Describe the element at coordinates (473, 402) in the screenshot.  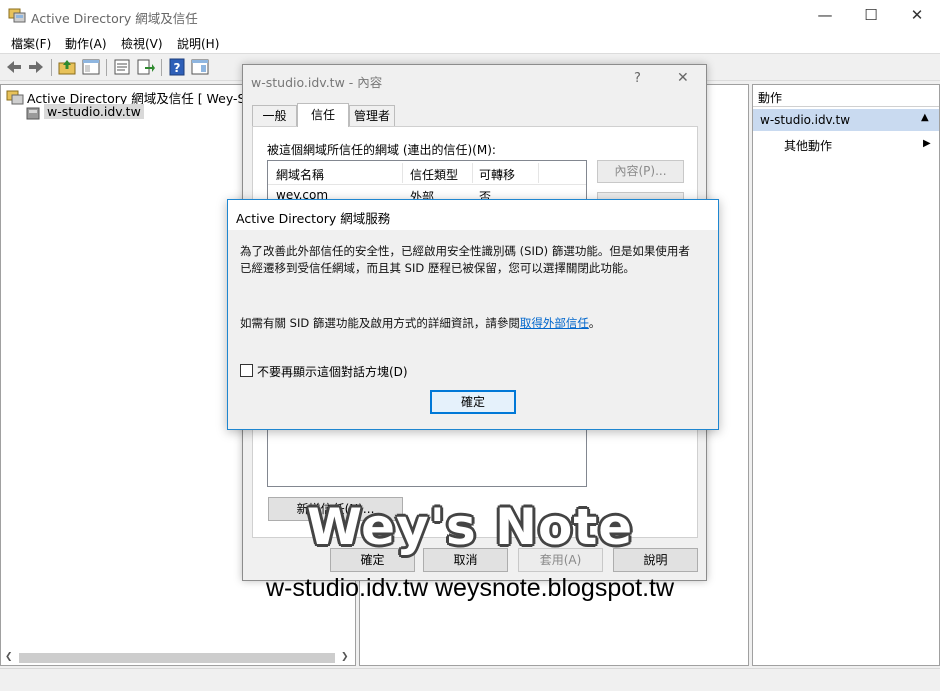
I see `message-ok-button: 確定` at that location.